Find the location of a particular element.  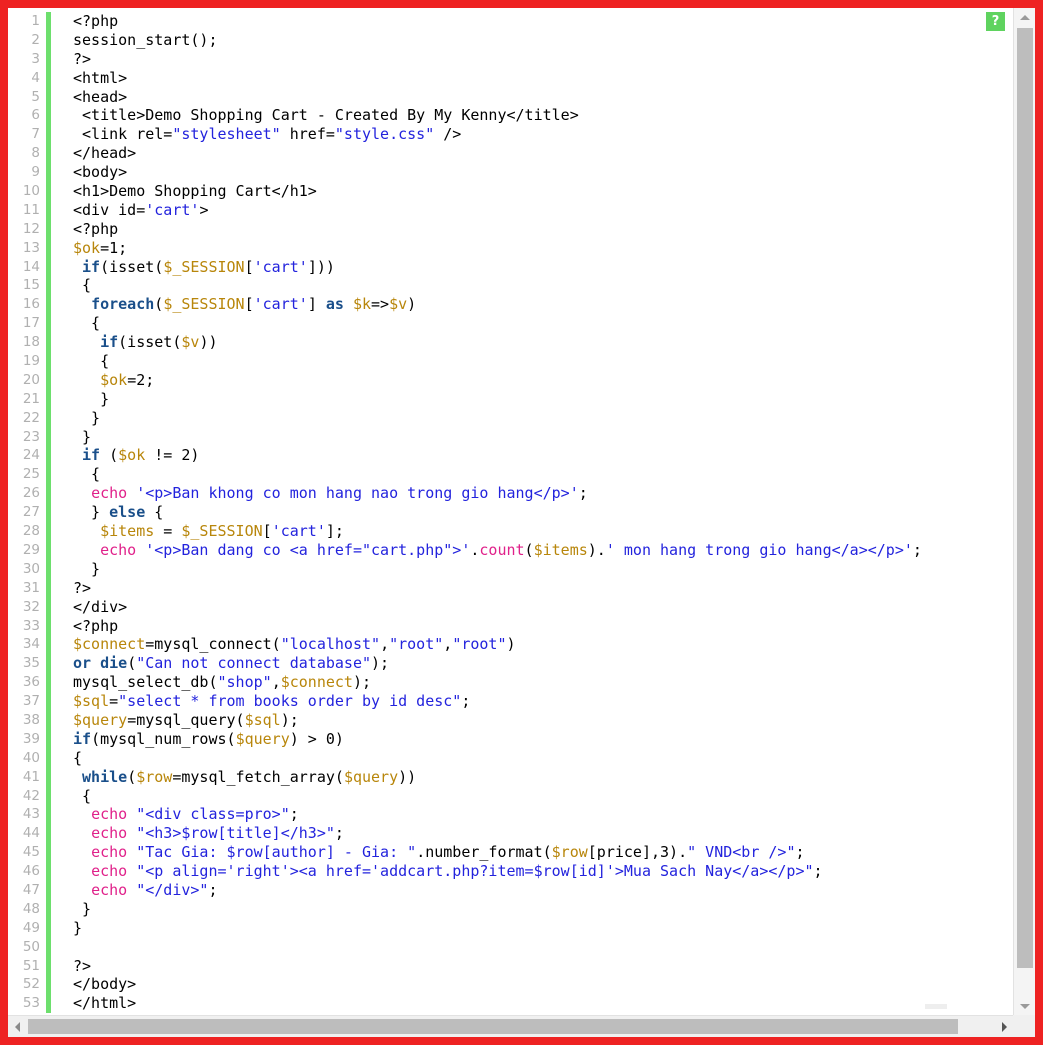

code-line-row: 31 ?> is located at coordinates (510, 588).